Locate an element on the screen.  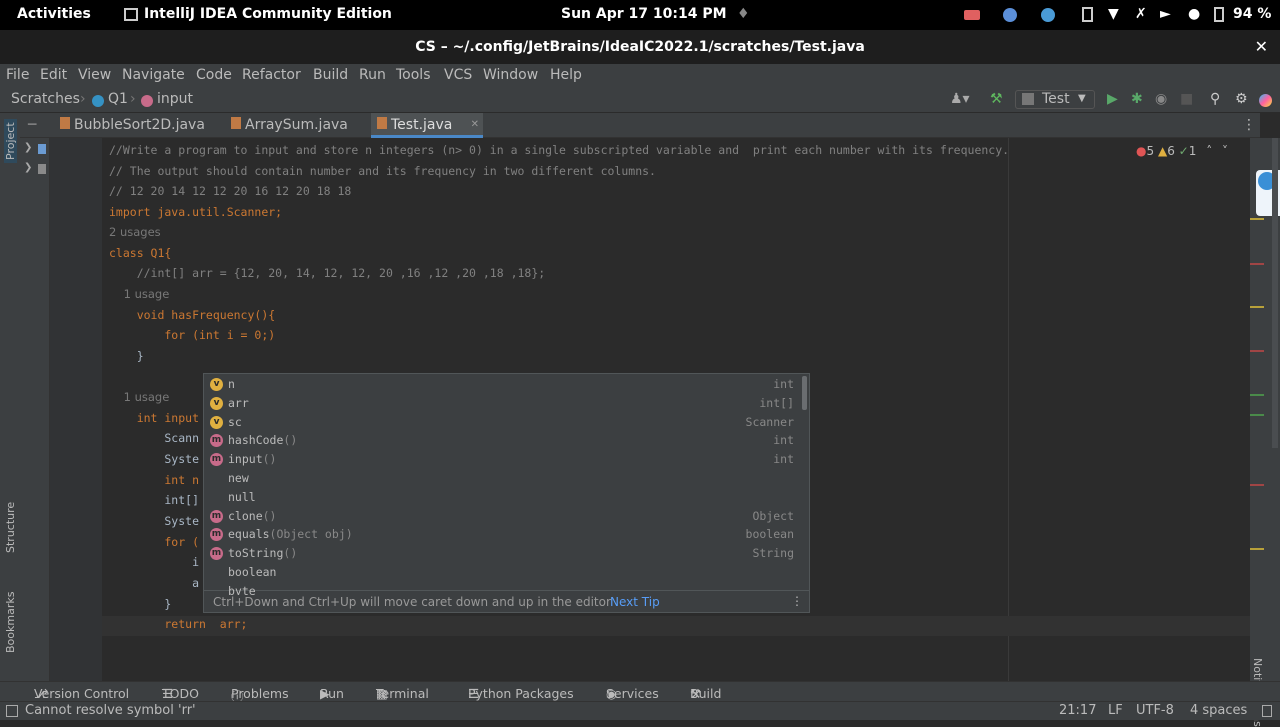
menu-build: Build is located at coordinates (330, 75).